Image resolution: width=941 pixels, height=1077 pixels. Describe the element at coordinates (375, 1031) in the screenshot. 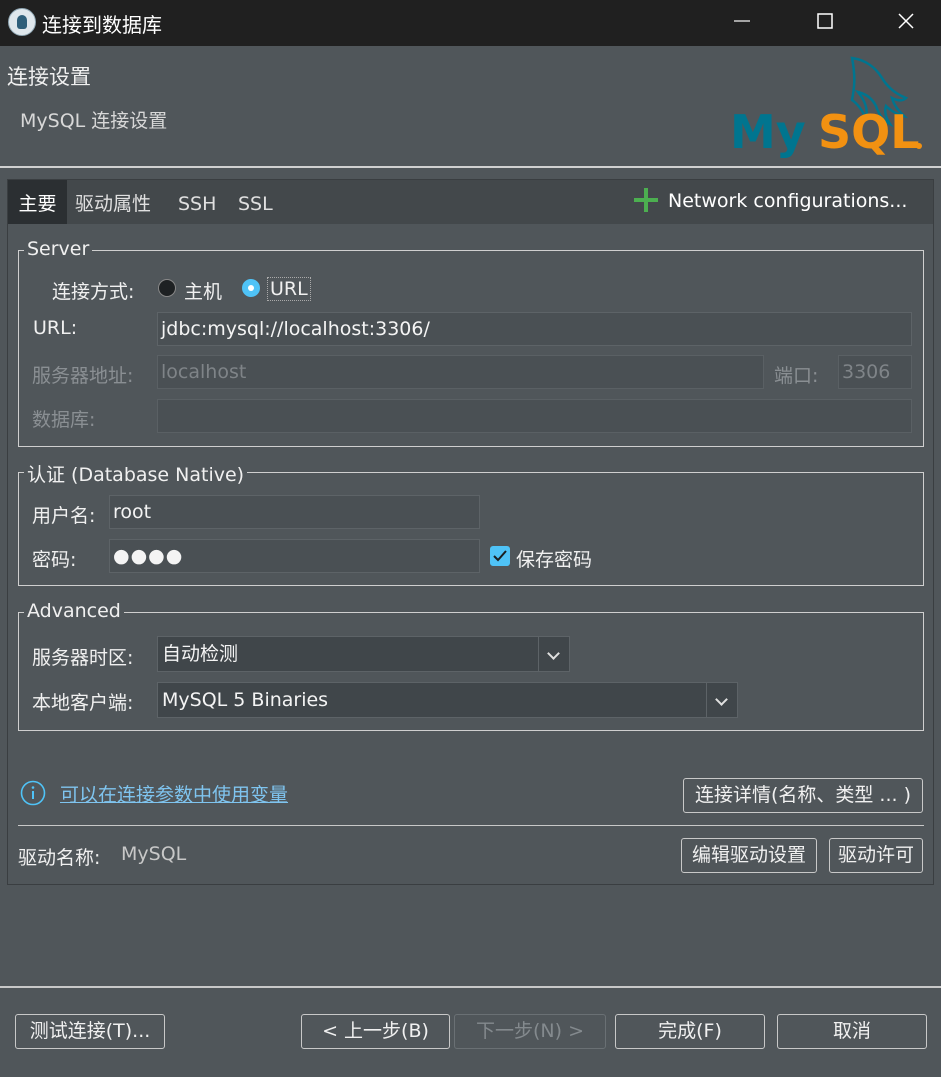

I see `back-button: < 上一步(B)` at that location.